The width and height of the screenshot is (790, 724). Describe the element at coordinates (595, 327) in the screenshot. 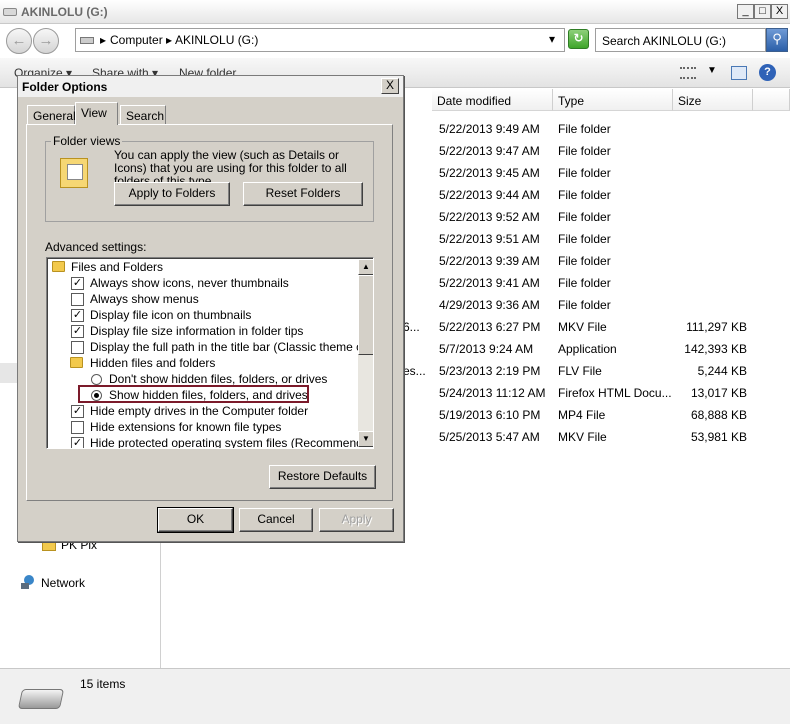

I see `table-row: 6... 5/22/2013 6:27 PM MKV File 111,297 KB` at that location.